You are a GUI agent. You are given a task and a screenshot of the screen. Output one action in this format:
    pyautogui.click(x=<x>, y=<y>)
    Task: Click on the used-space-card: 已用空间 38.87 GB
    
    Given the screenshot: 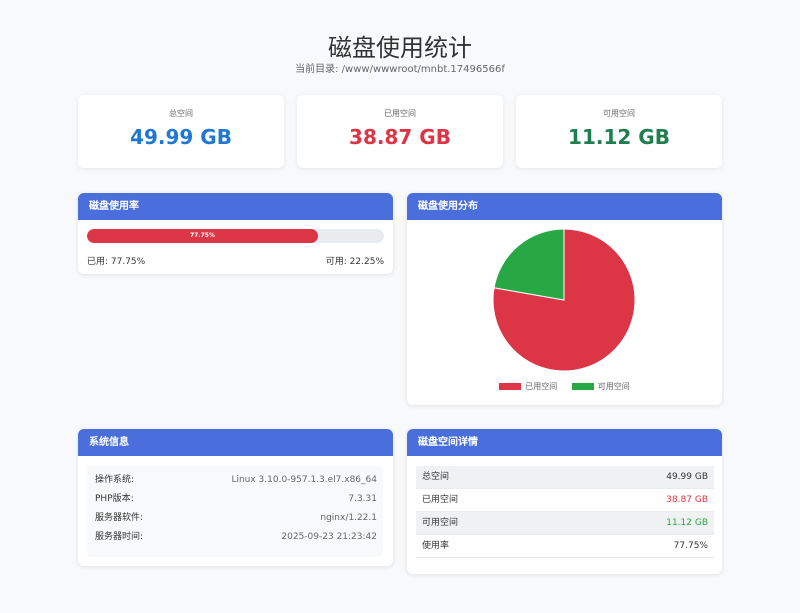 What is the action you would take?
    pyautogui.click(x=400, y=131)
    